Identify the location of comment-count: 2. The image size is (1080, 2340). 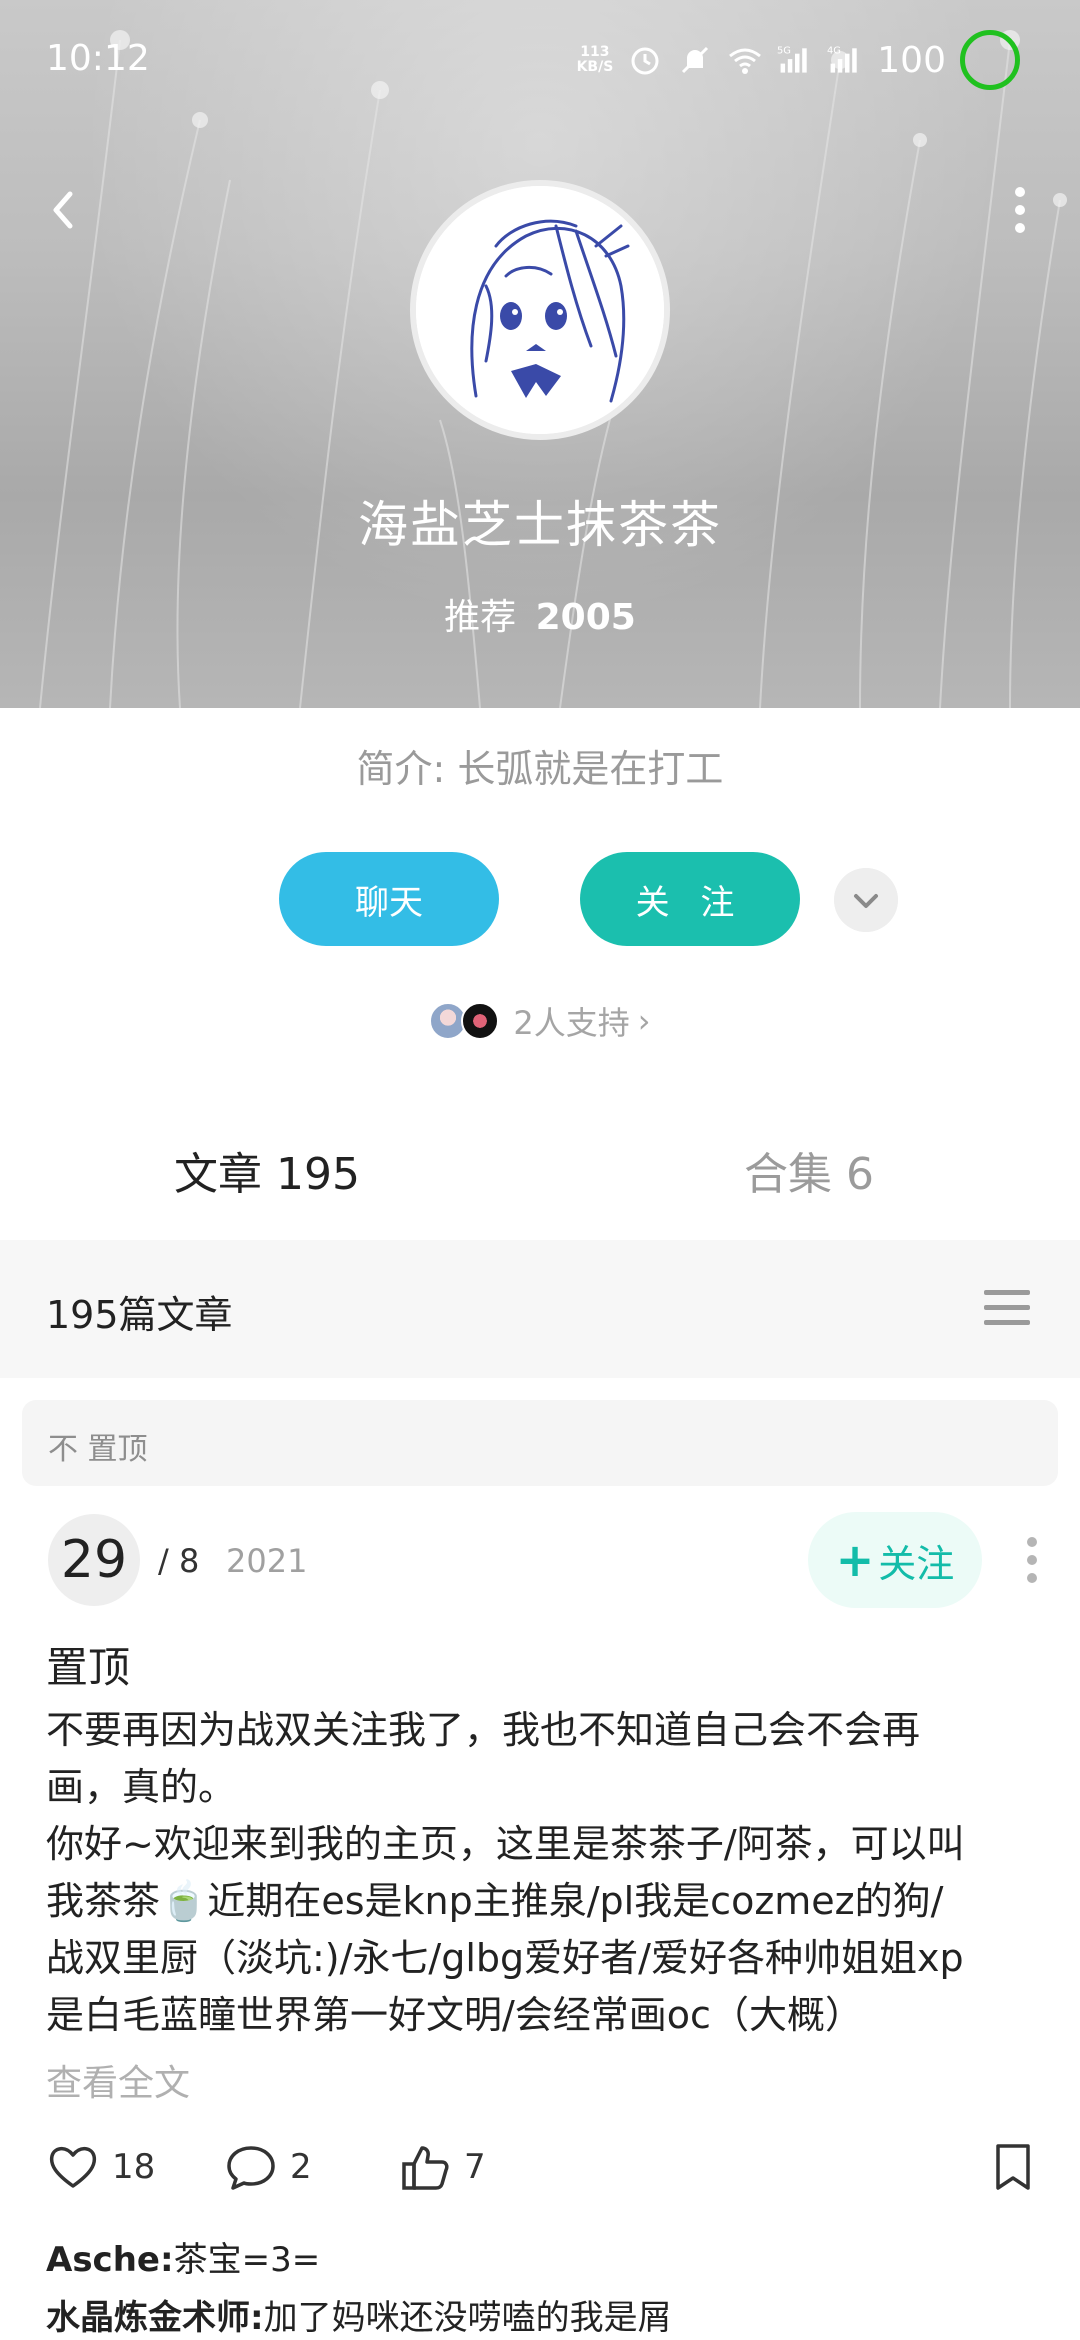
(301, 2167).